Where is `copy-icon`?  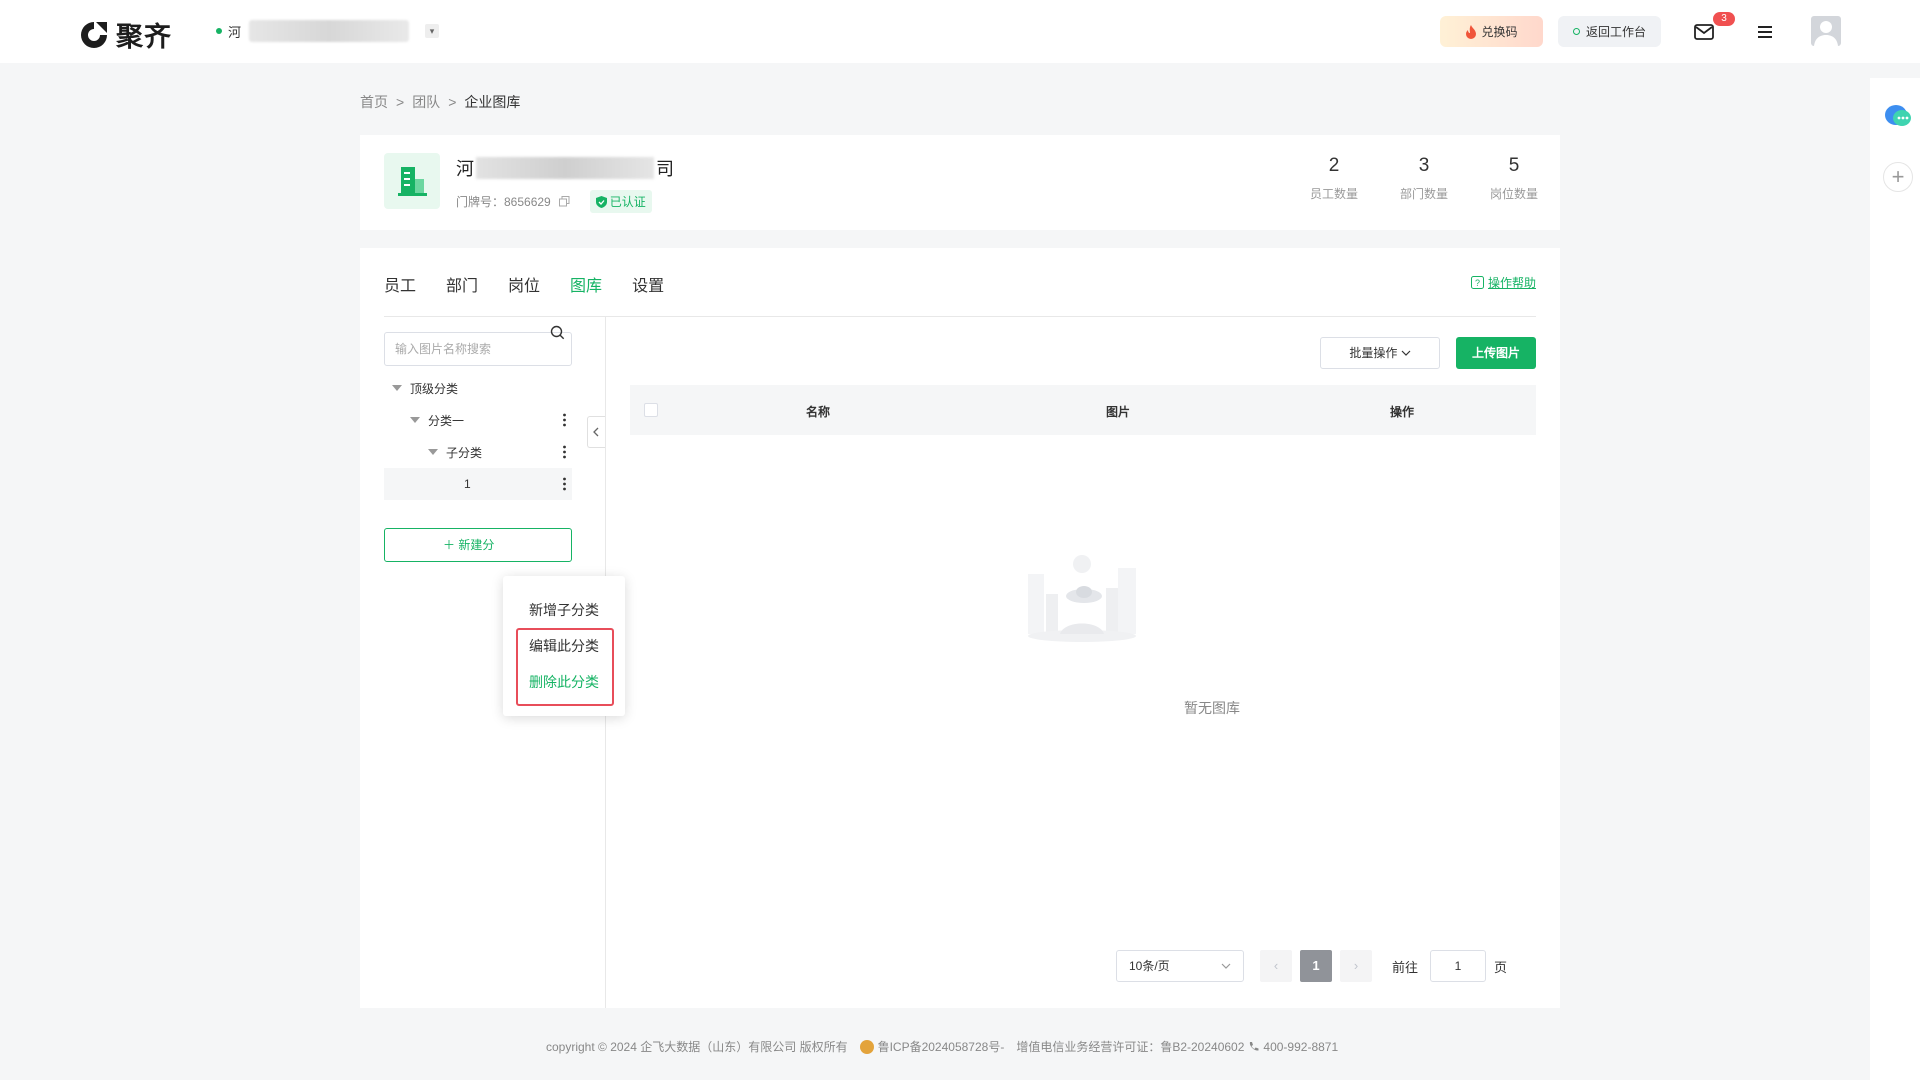 copy-icon is located at coordinates (564, 201).